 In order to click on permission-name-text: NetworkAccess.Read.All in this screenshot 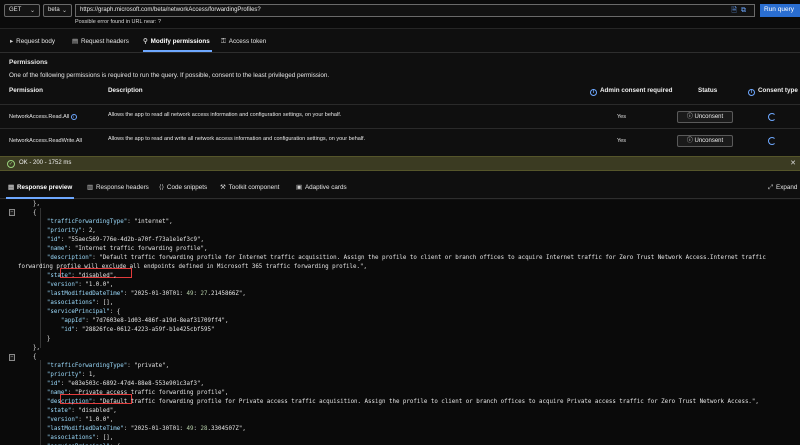, I will do `click(39, 117)`.